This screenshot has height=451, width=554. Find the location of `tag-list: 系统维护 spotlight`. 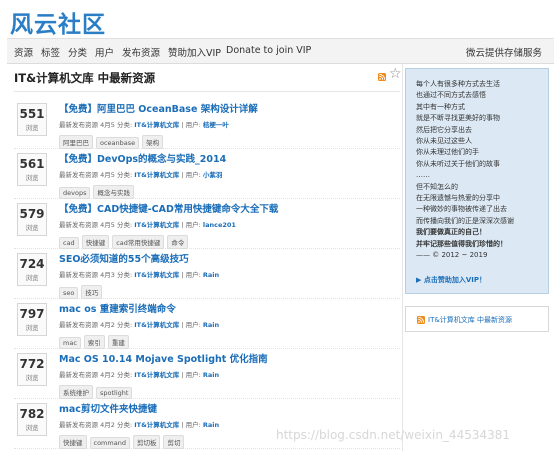

tag-list: 系统维护 spotlight is located at coordinates (97, 389).